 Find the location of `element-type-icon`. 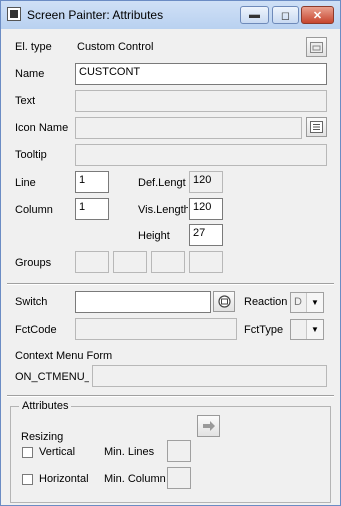

element-type-icon is located at coordinates (316, 47).